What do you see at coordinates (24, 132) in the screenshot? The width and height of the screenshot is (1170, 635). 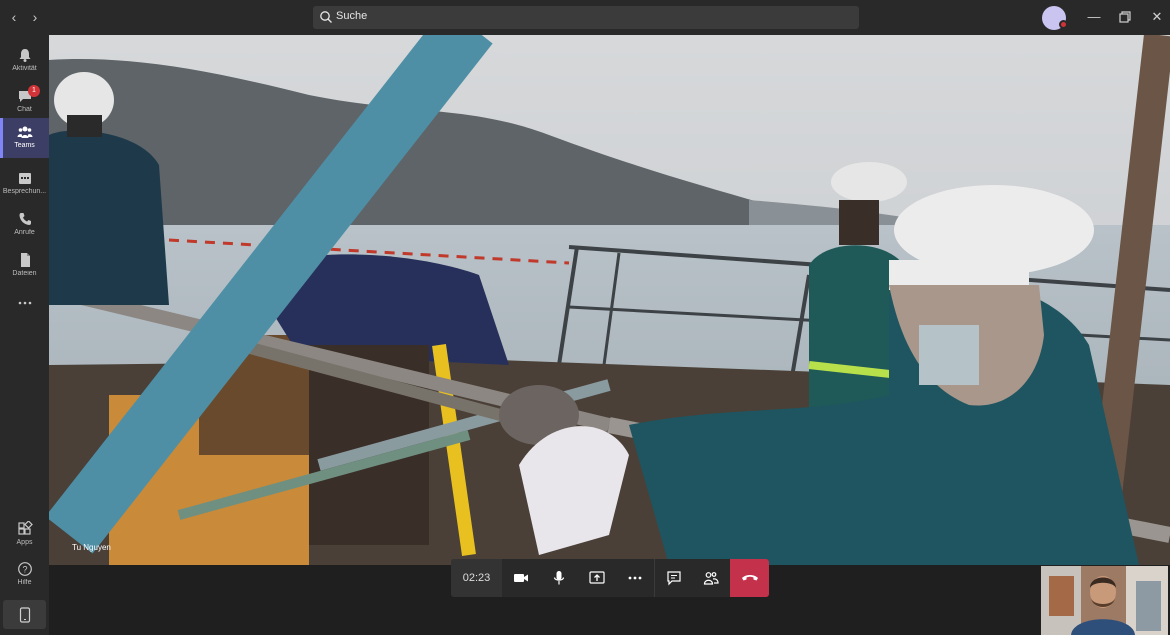 I see `teams-icon` at bounding box center [24, 132].